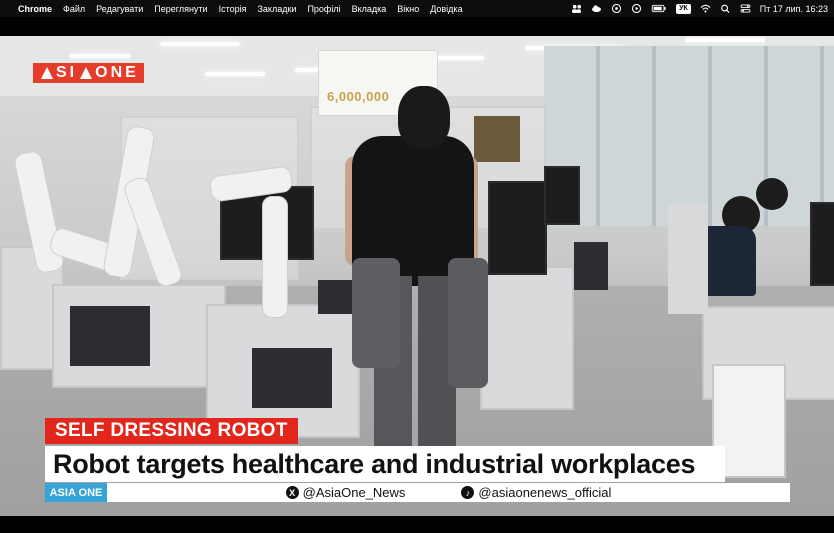  I want to click on asiaone-logo: SIONE, so click(88, 73).